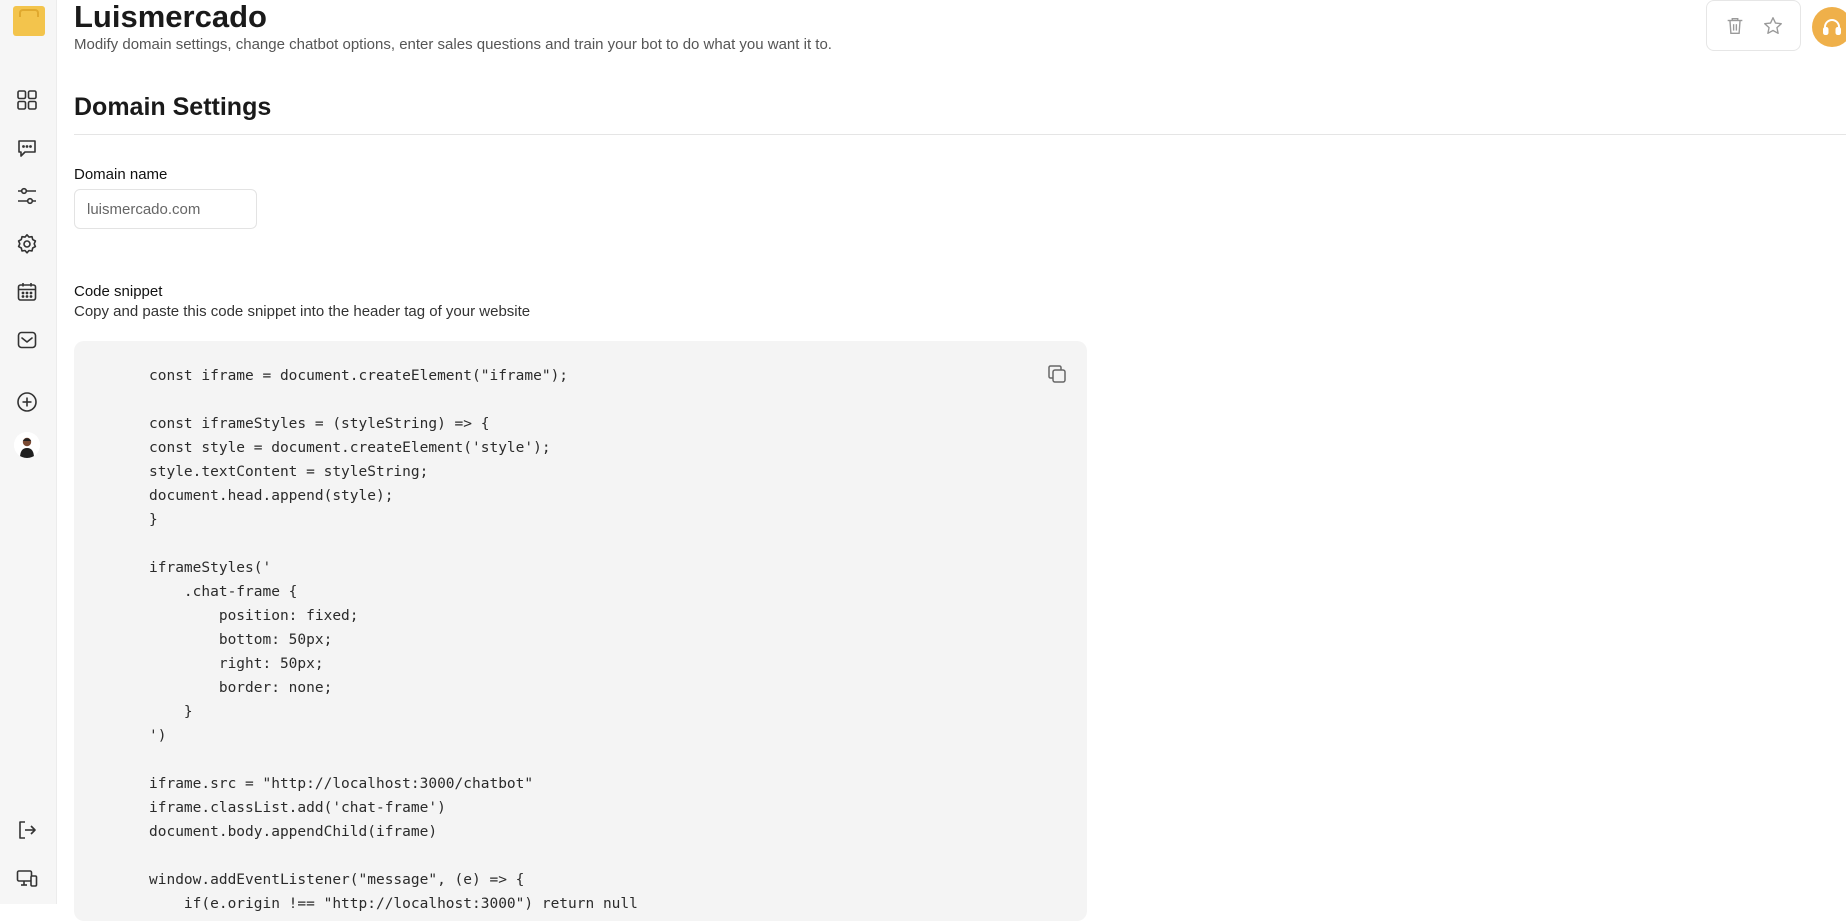 Image resolution: width=1846 pixels, height=921 pixels. I want to click on domain-name-label: Domain name, so click(120, 175).